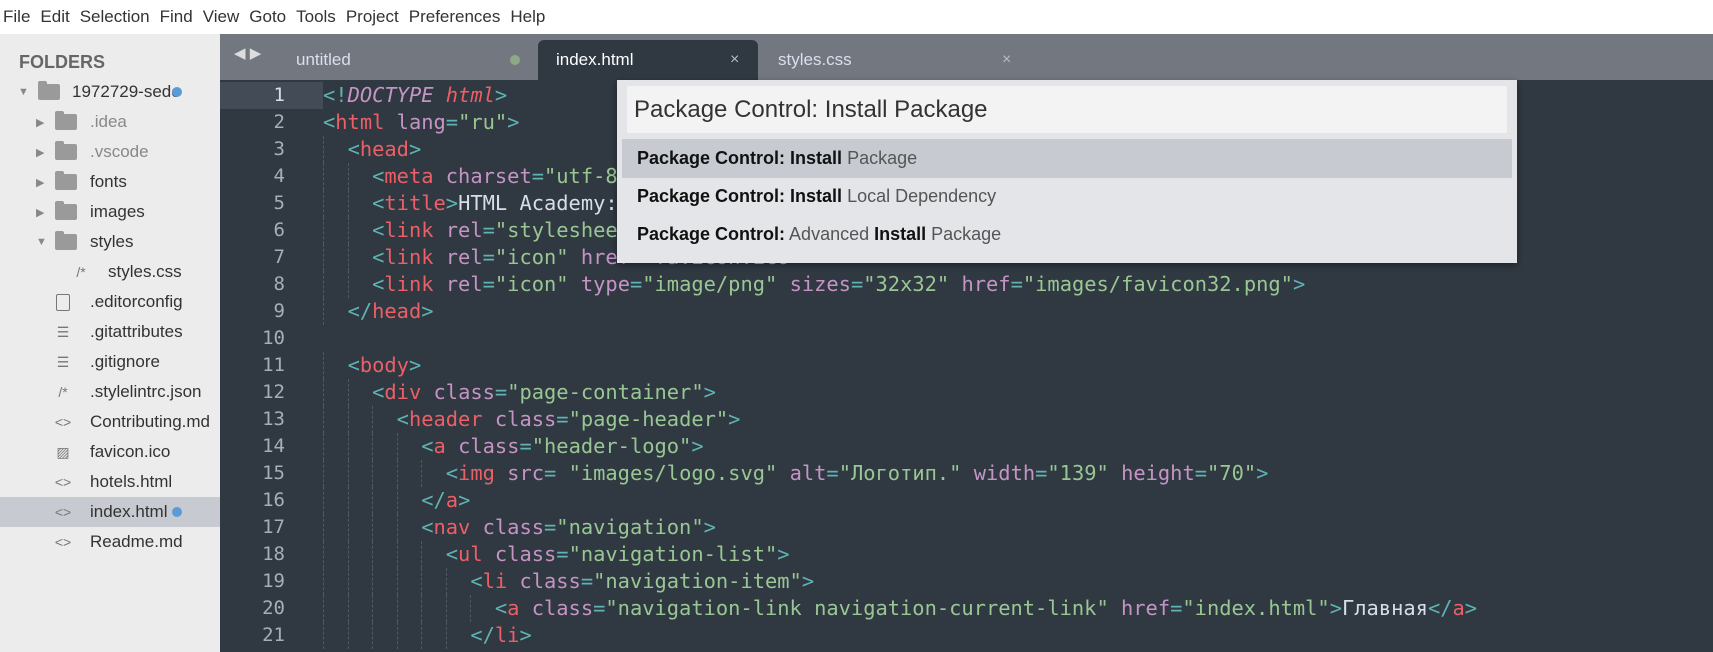  Describe the element at coordinates (267, 17) in the screenshot. I see `menu-goto: Goto` at that location.